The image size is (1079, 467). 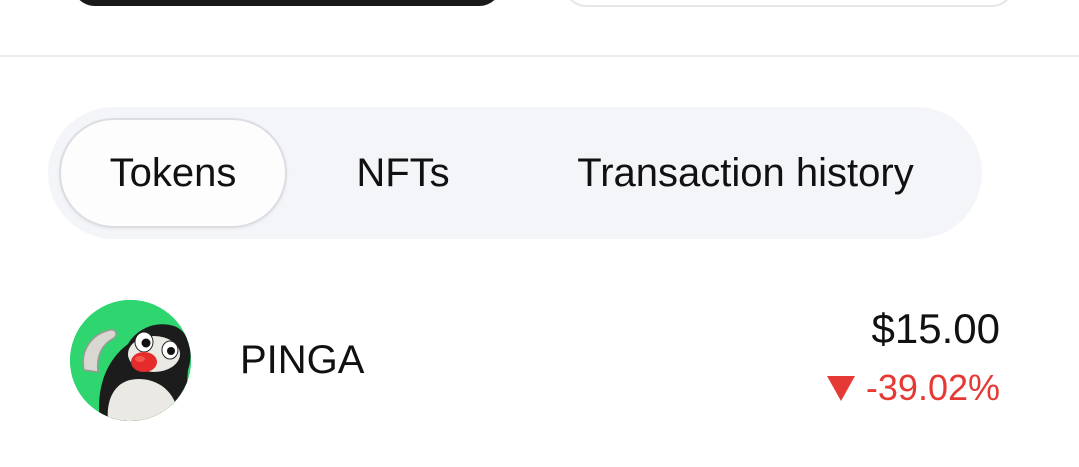 I want to click on token-avatar, so click(x=130, y=360).